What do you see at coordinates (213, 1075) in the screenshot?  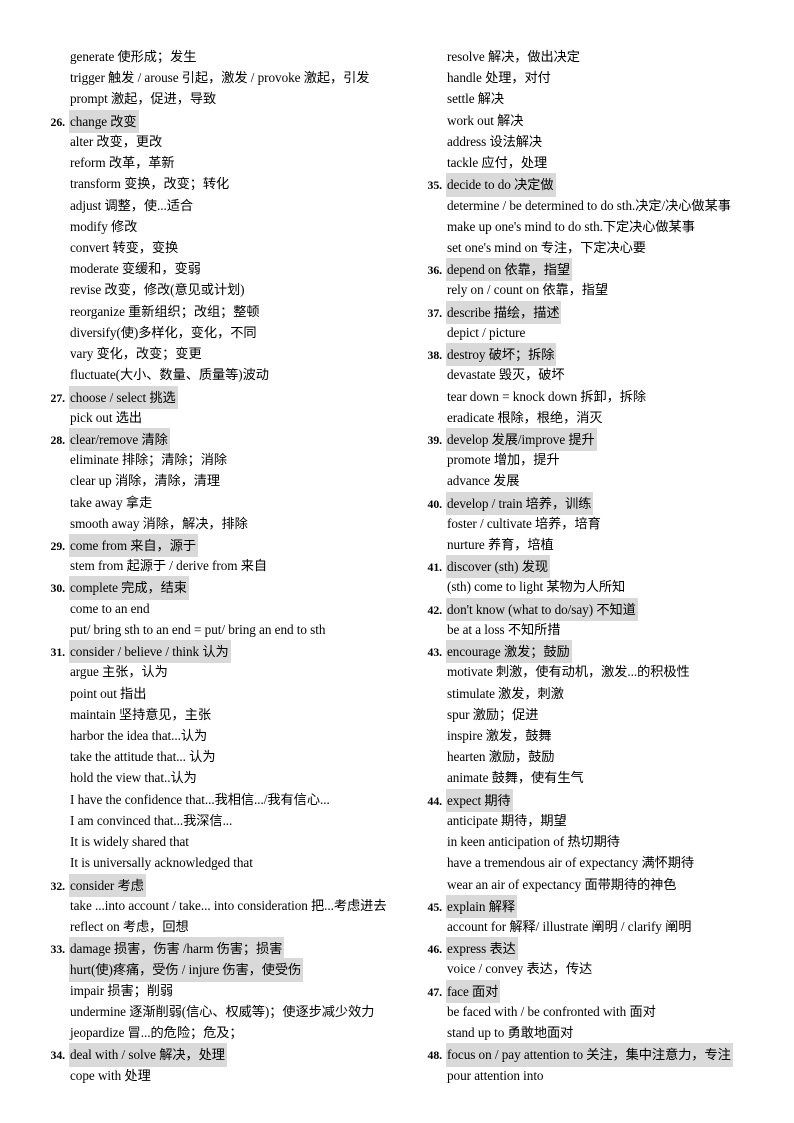 I see `sub-entry-line: cope with 处理` at bounding box center [213, 1075].